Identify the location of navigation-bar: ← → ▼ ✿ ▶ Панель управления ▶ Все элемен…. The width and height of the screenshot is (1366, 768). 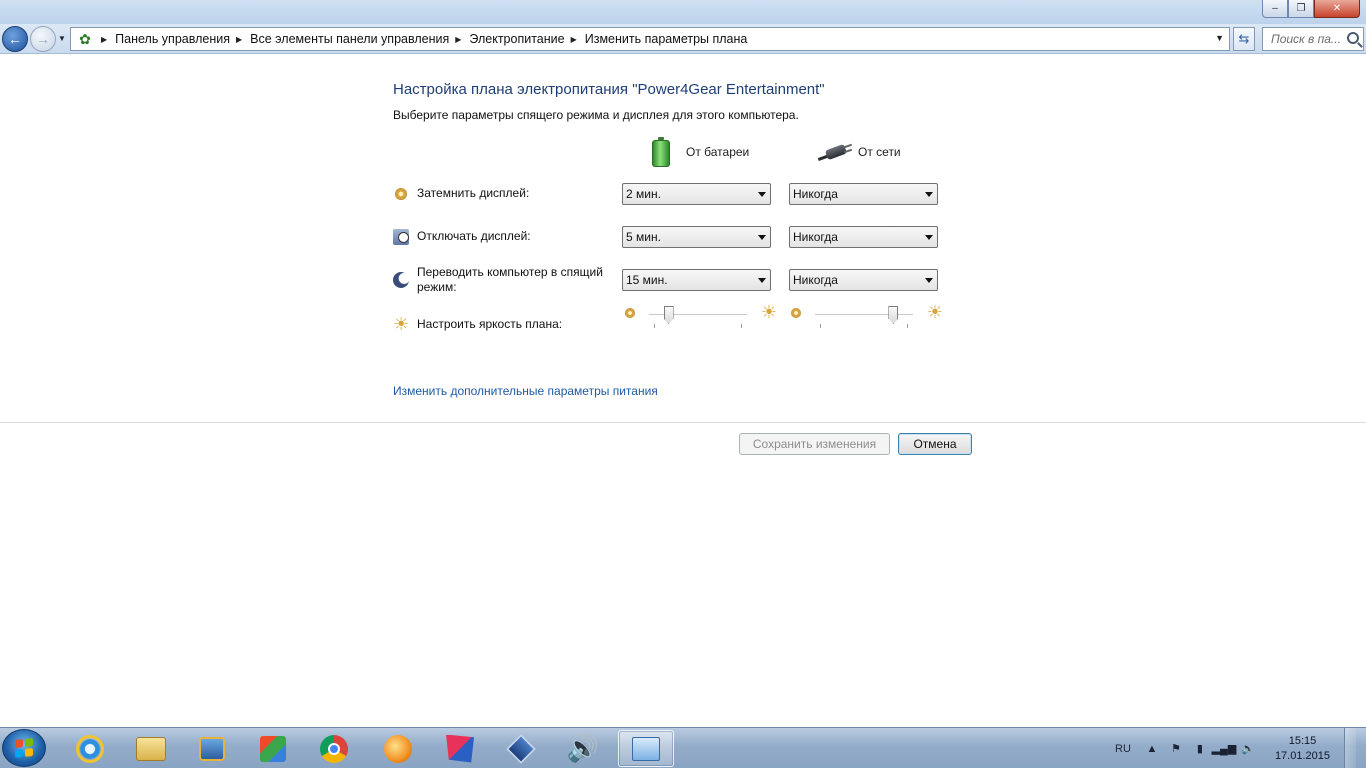
(683, 39).